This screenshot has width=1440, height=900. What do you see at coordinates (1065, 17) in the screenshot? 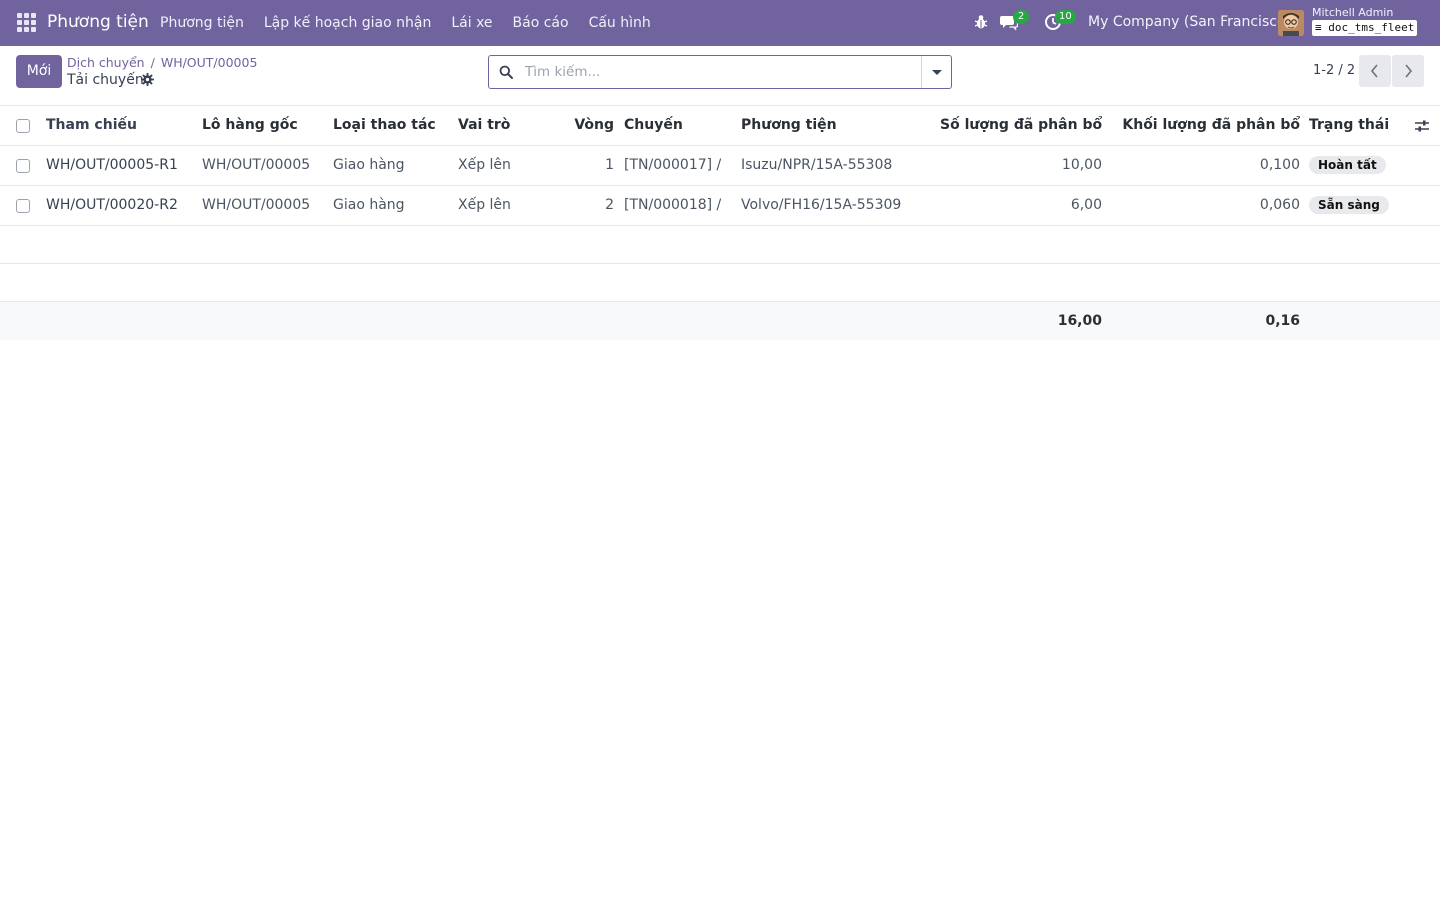
I see `activities-count-badge: 10` at bounding box center [1065, 17].